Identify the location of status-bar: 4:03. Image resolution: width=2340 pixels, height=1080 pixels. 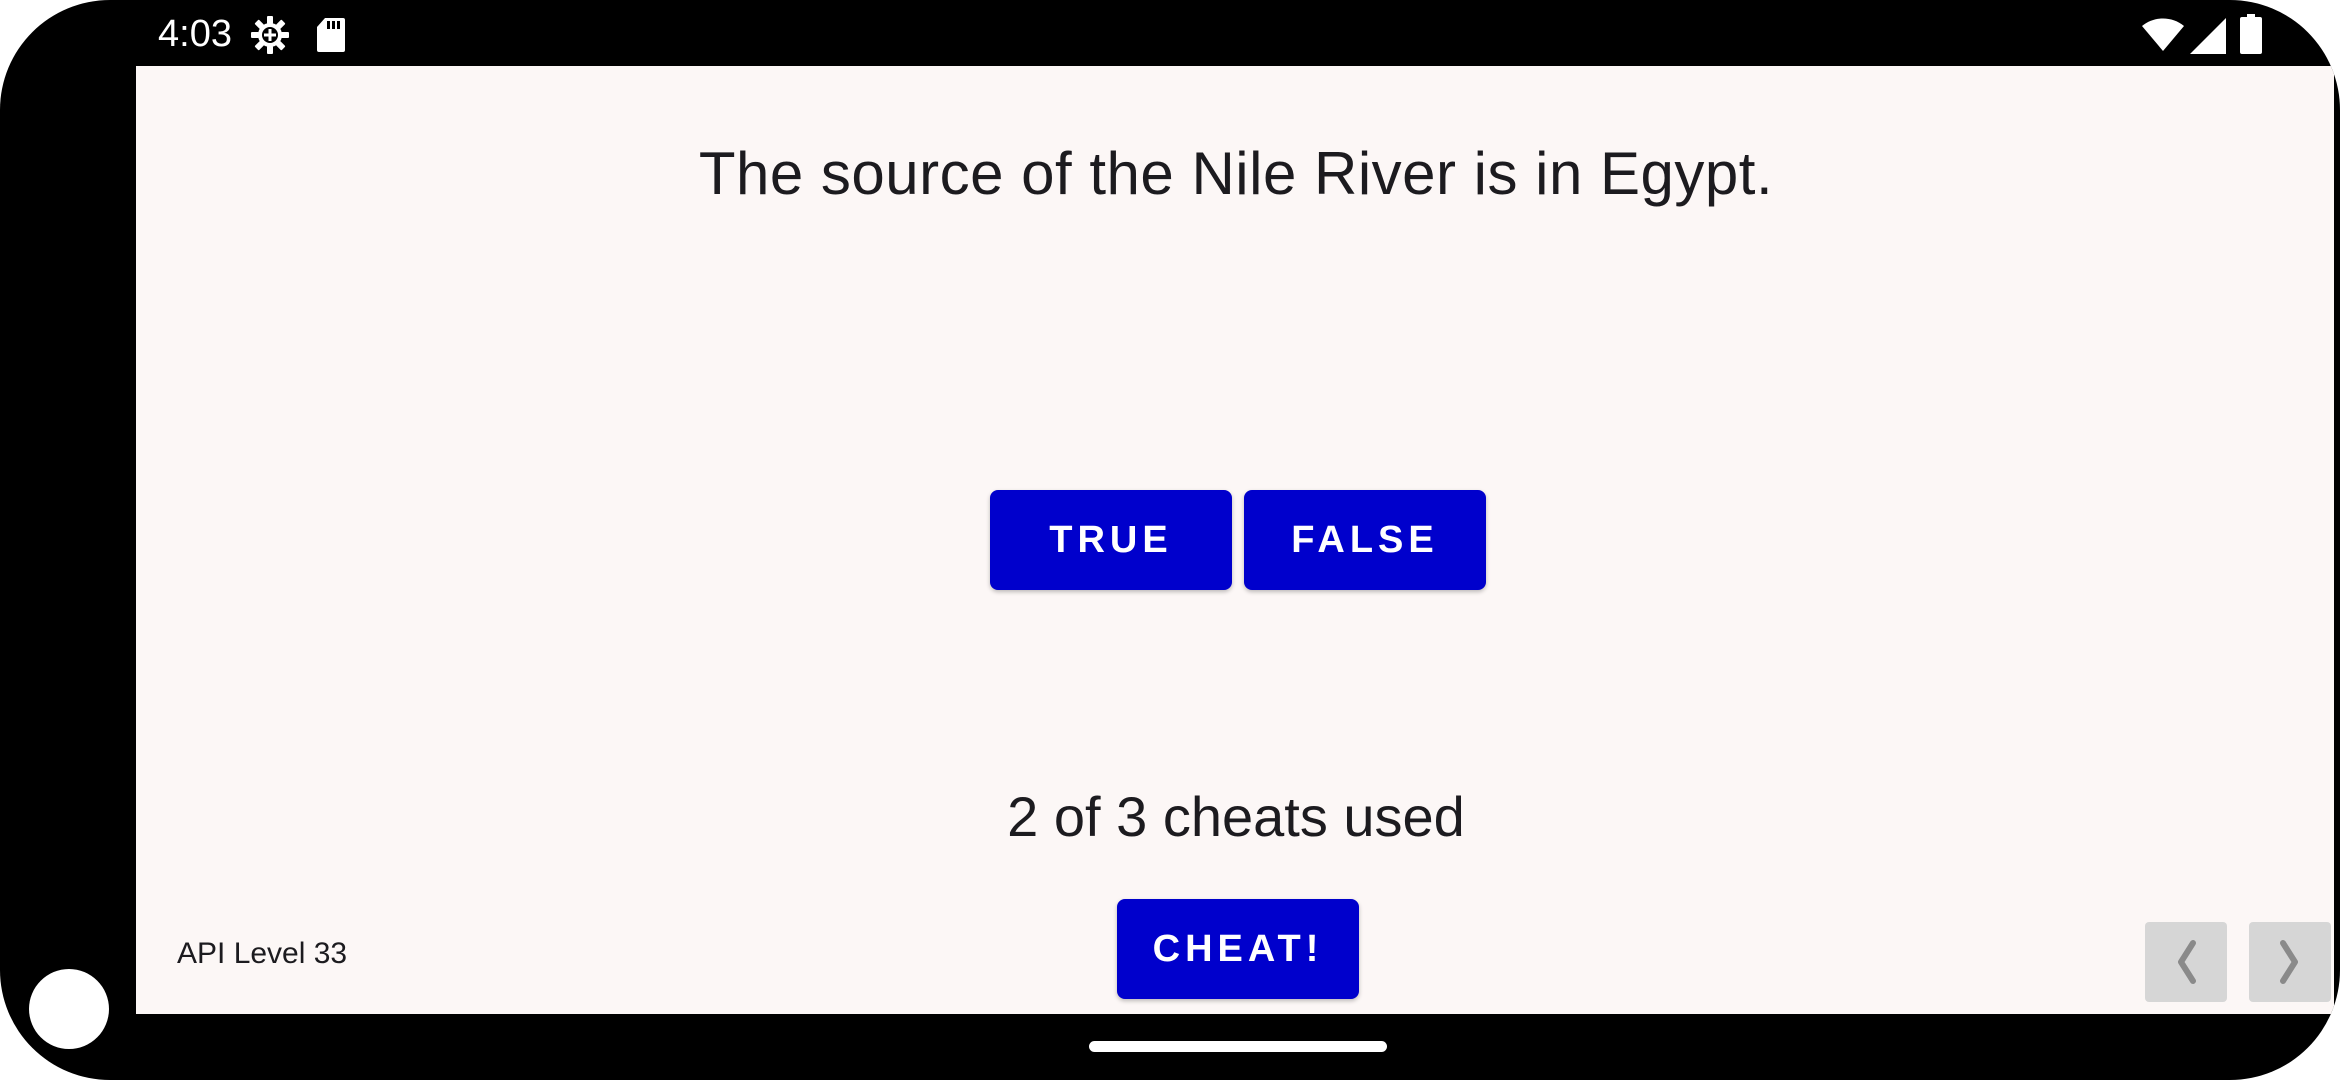
(1170, 33).